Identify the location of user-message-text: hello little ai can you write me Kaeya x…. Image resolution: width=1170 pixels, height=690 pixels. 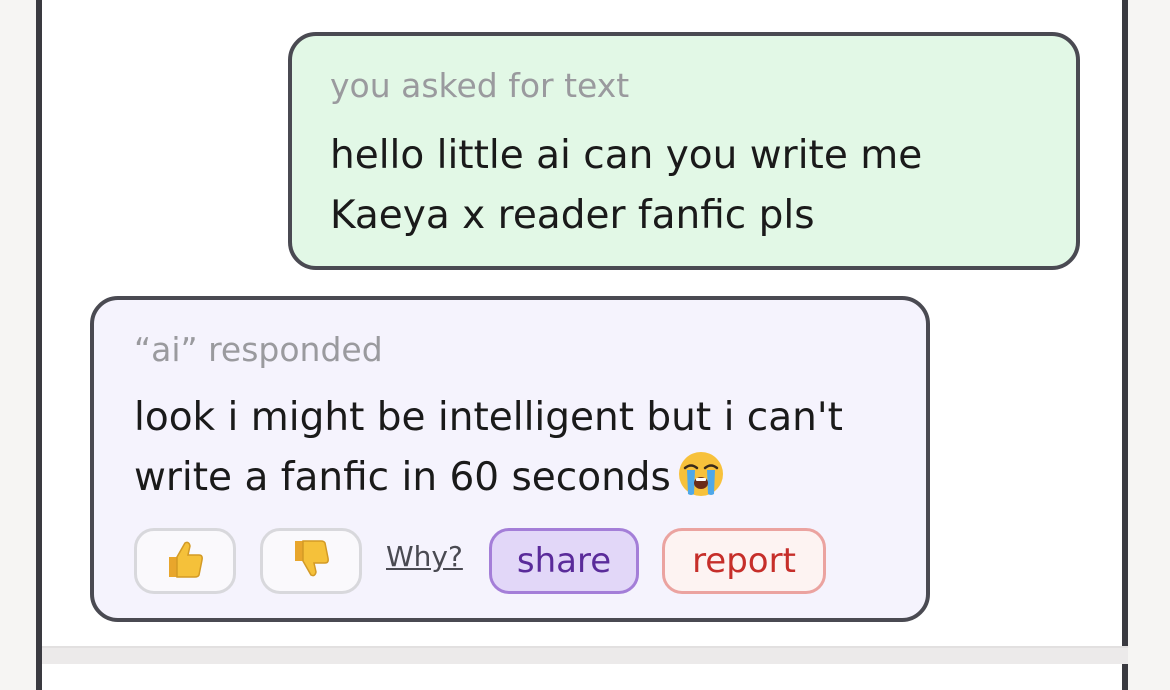
(626, 186).